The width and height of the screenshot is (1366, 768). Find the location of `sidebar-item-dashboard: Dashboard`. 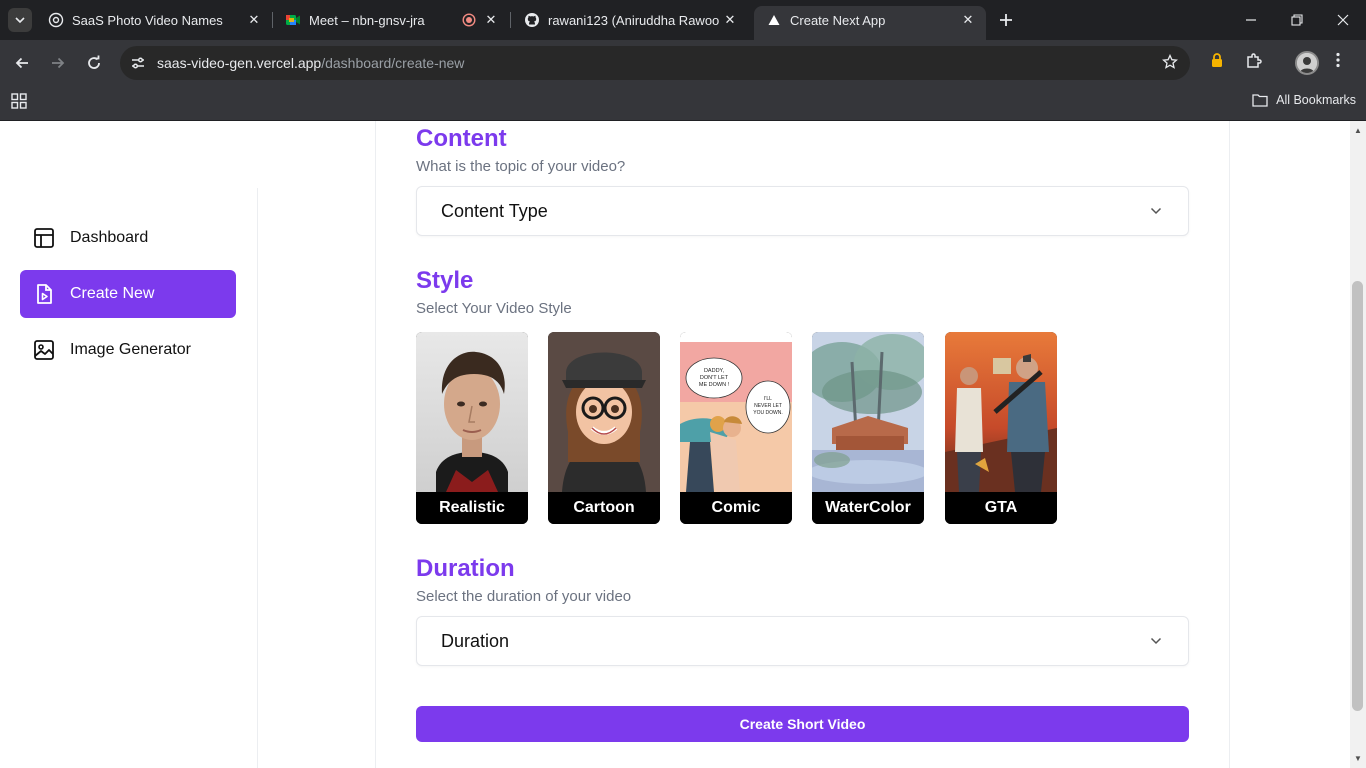

sidebar-item-dashboard: Dashboard is located at coordinates (128, 238).